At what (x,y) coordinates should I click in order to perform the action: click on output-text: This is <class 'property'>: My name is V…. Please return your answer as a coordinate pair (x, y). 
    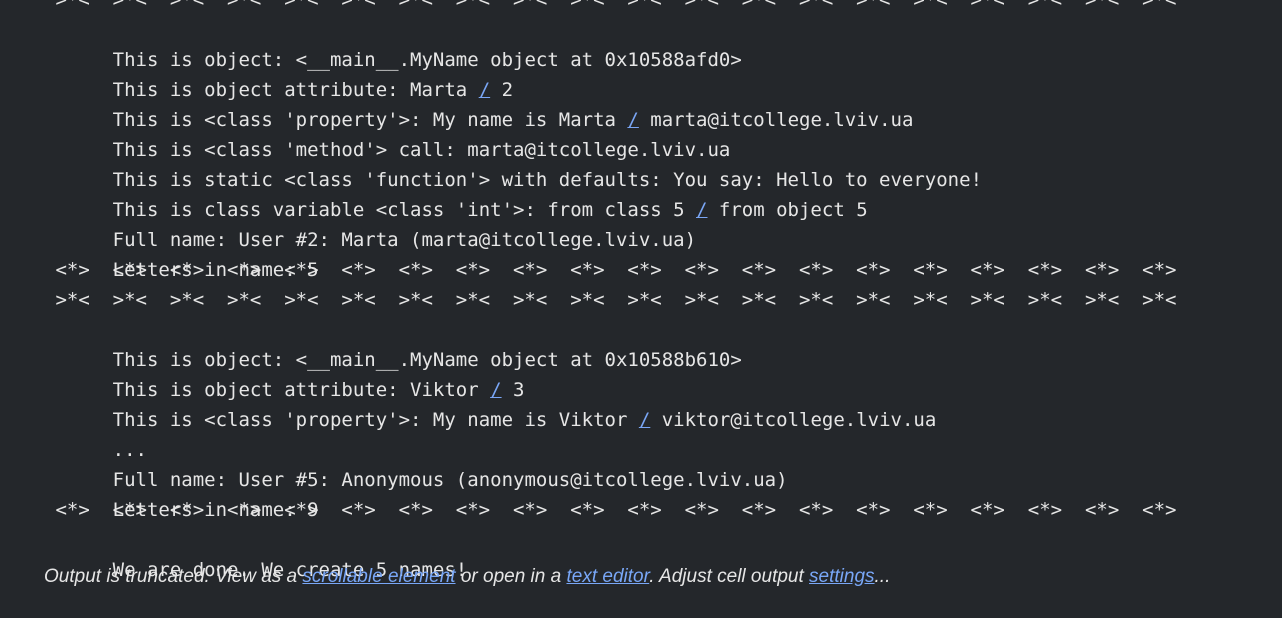
    Looking at the image, I should click on (375, 420).